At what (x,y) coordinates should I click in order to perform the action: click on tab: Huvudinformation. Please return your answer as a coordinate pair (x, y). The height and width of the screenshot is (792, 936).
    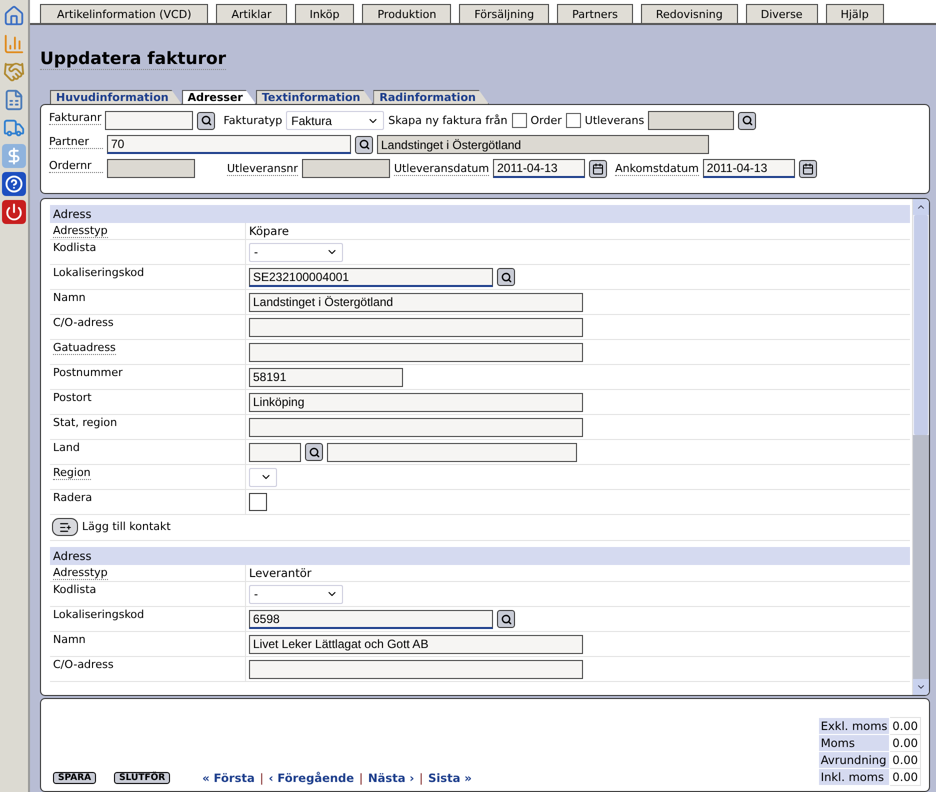
    Looking at the image, I should click on (116, 97).